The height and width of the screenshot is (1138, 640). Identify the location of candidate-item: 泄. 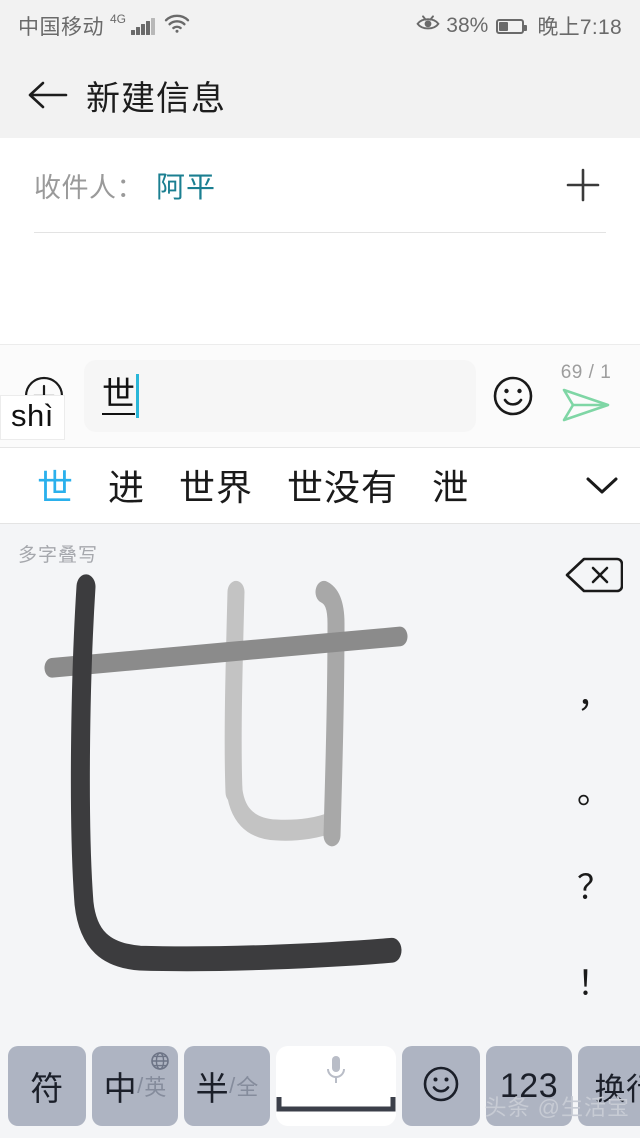
(450, 485).